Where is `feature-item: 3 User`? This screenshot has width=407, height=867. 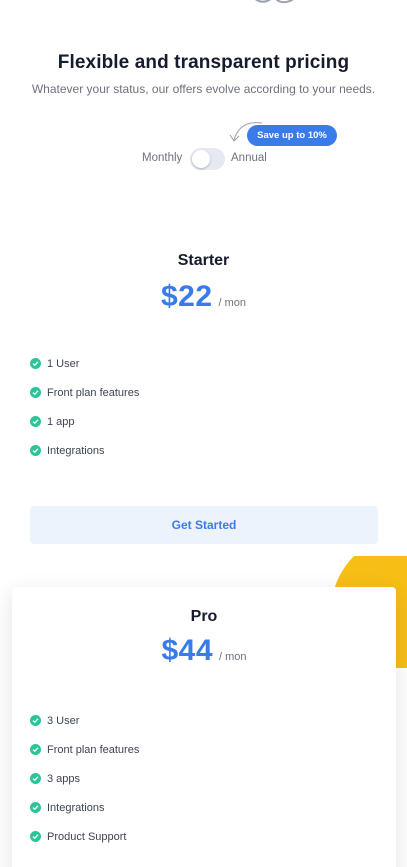
feature-item: 3 User is located at coordinates (84, 720).